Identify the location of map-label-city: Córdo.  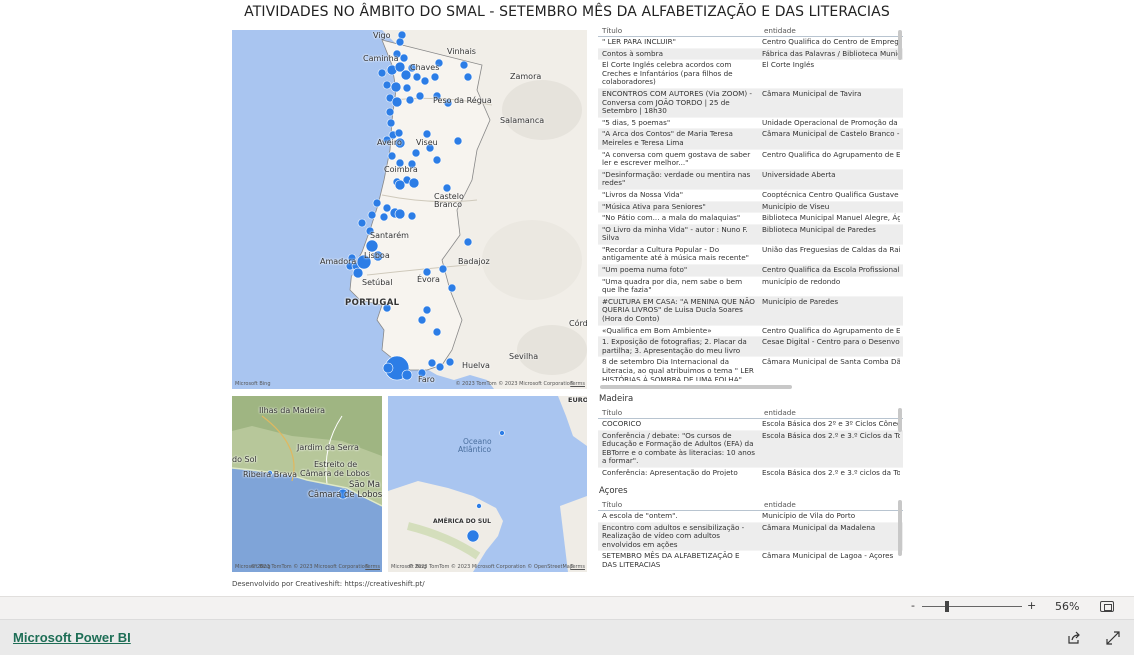
(578, 323).